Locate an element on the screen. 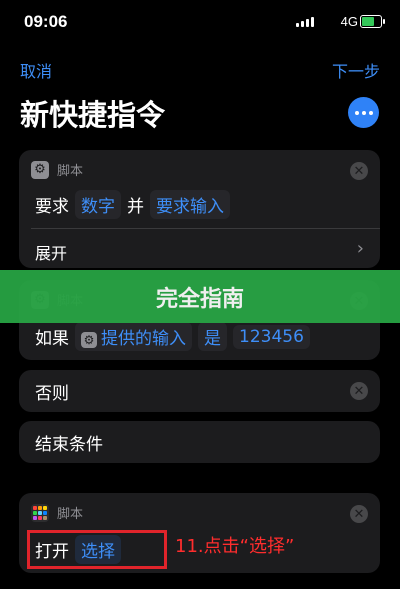 This screenshot has width=400, height=589. end-if-card: 结束条件 is located at coordinates (199, 442).